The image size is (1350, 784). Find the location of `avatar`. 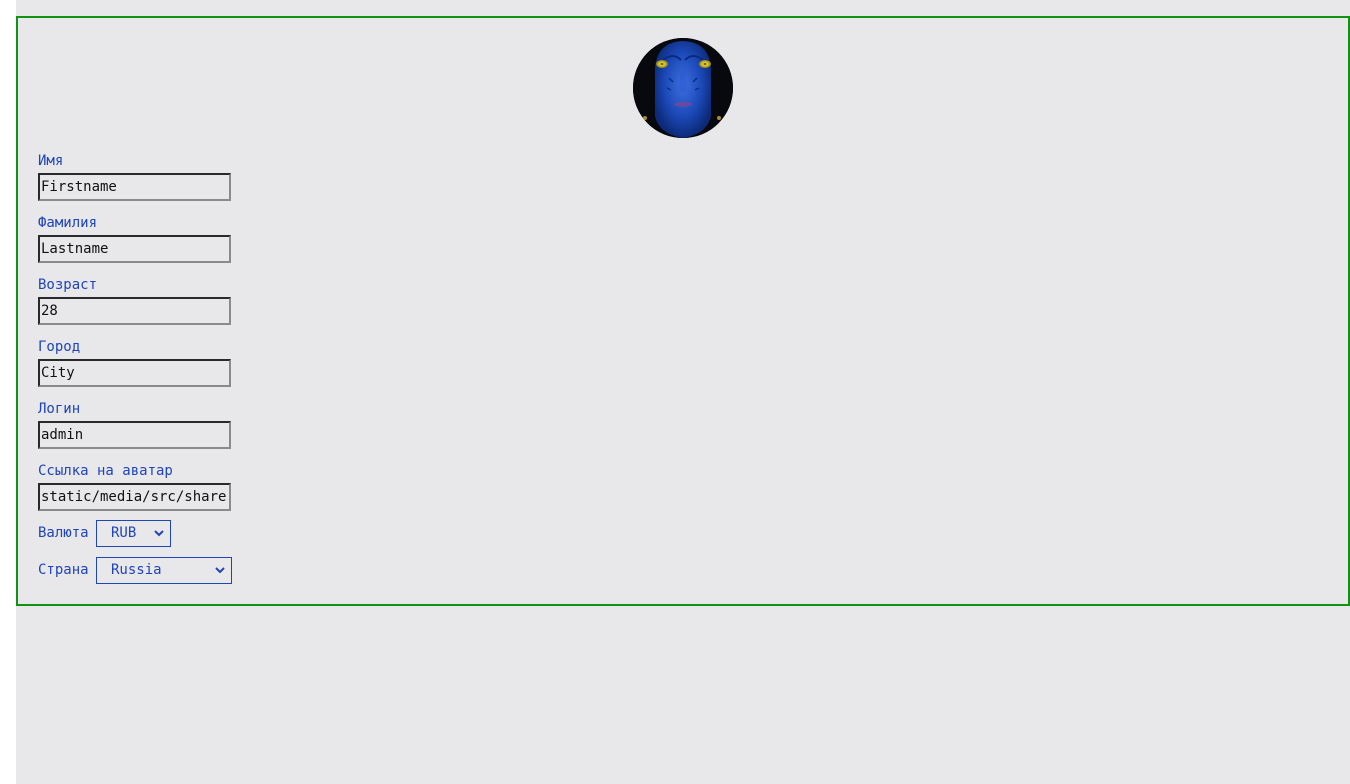

avatar is located at coordinates (683, 88).